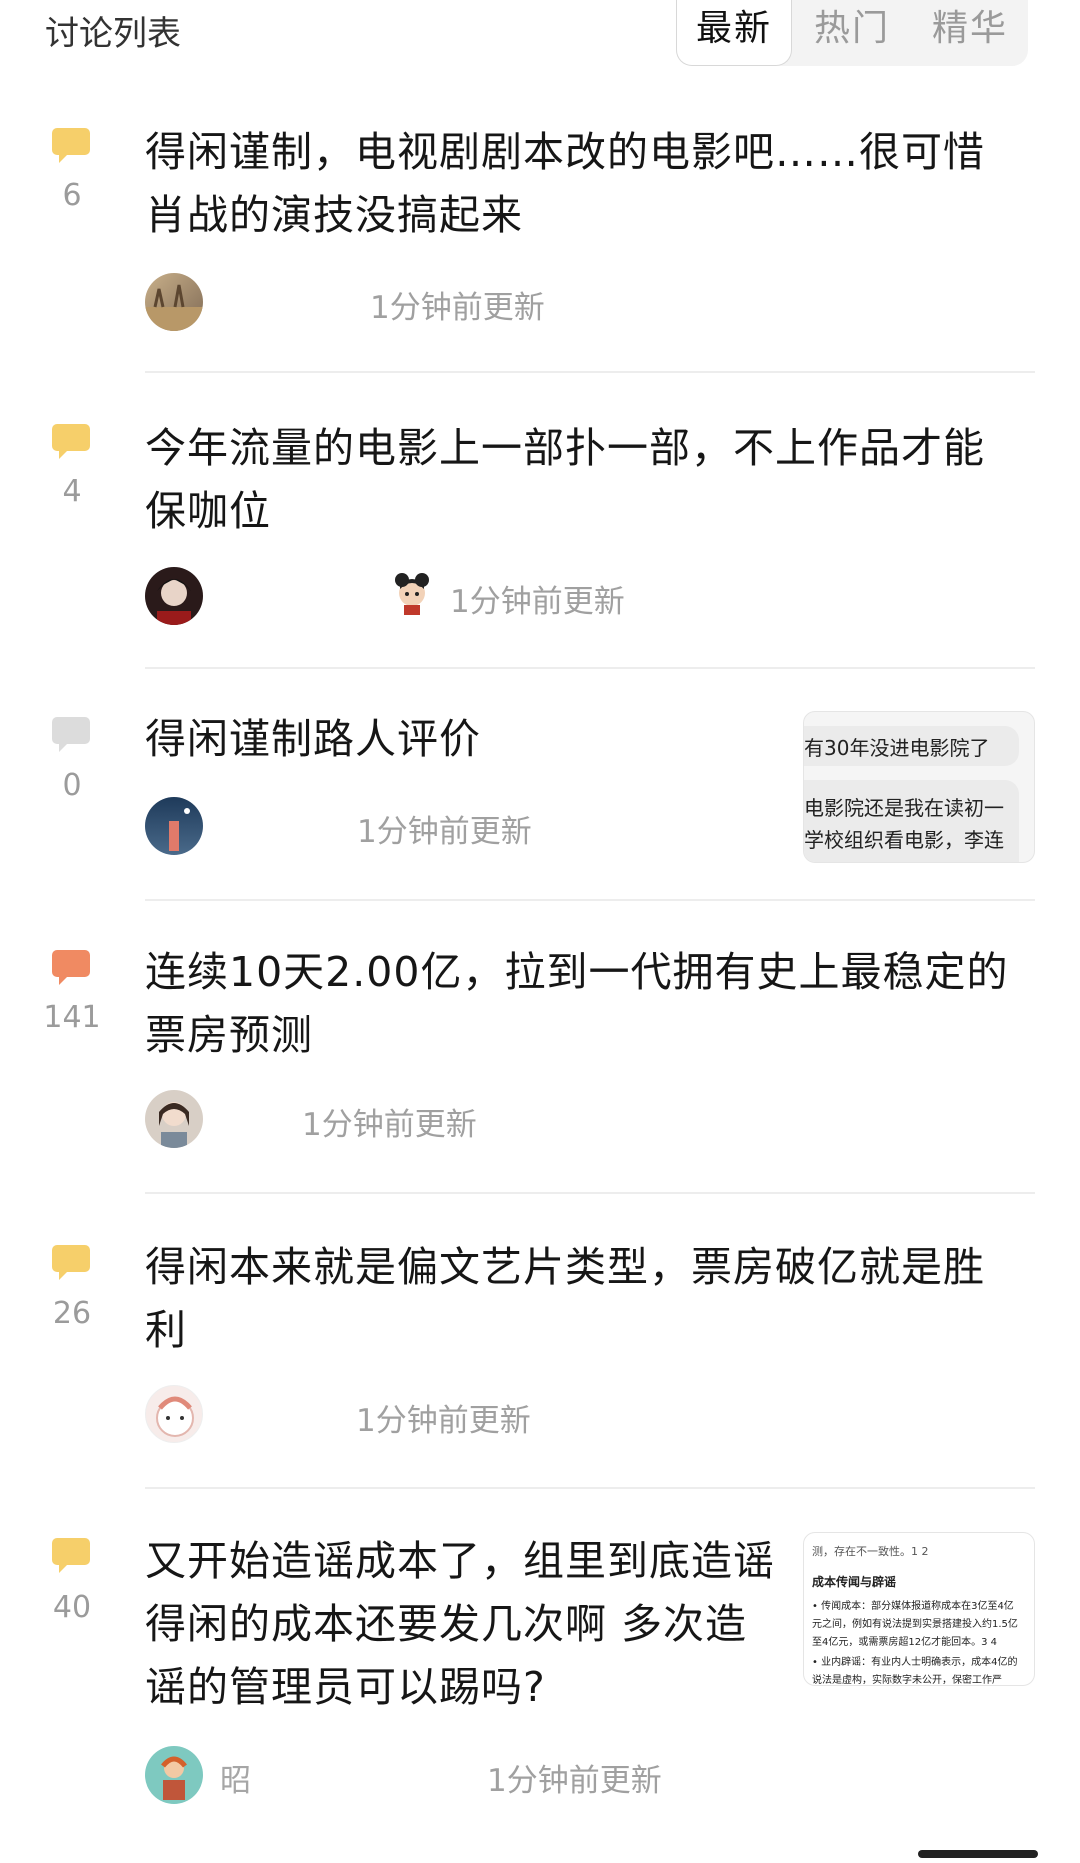 The width and height of the screenshot is (1080, 1863). I want to click on thumbnail-text: 电影院还是我在读初一, so click(904, 808).